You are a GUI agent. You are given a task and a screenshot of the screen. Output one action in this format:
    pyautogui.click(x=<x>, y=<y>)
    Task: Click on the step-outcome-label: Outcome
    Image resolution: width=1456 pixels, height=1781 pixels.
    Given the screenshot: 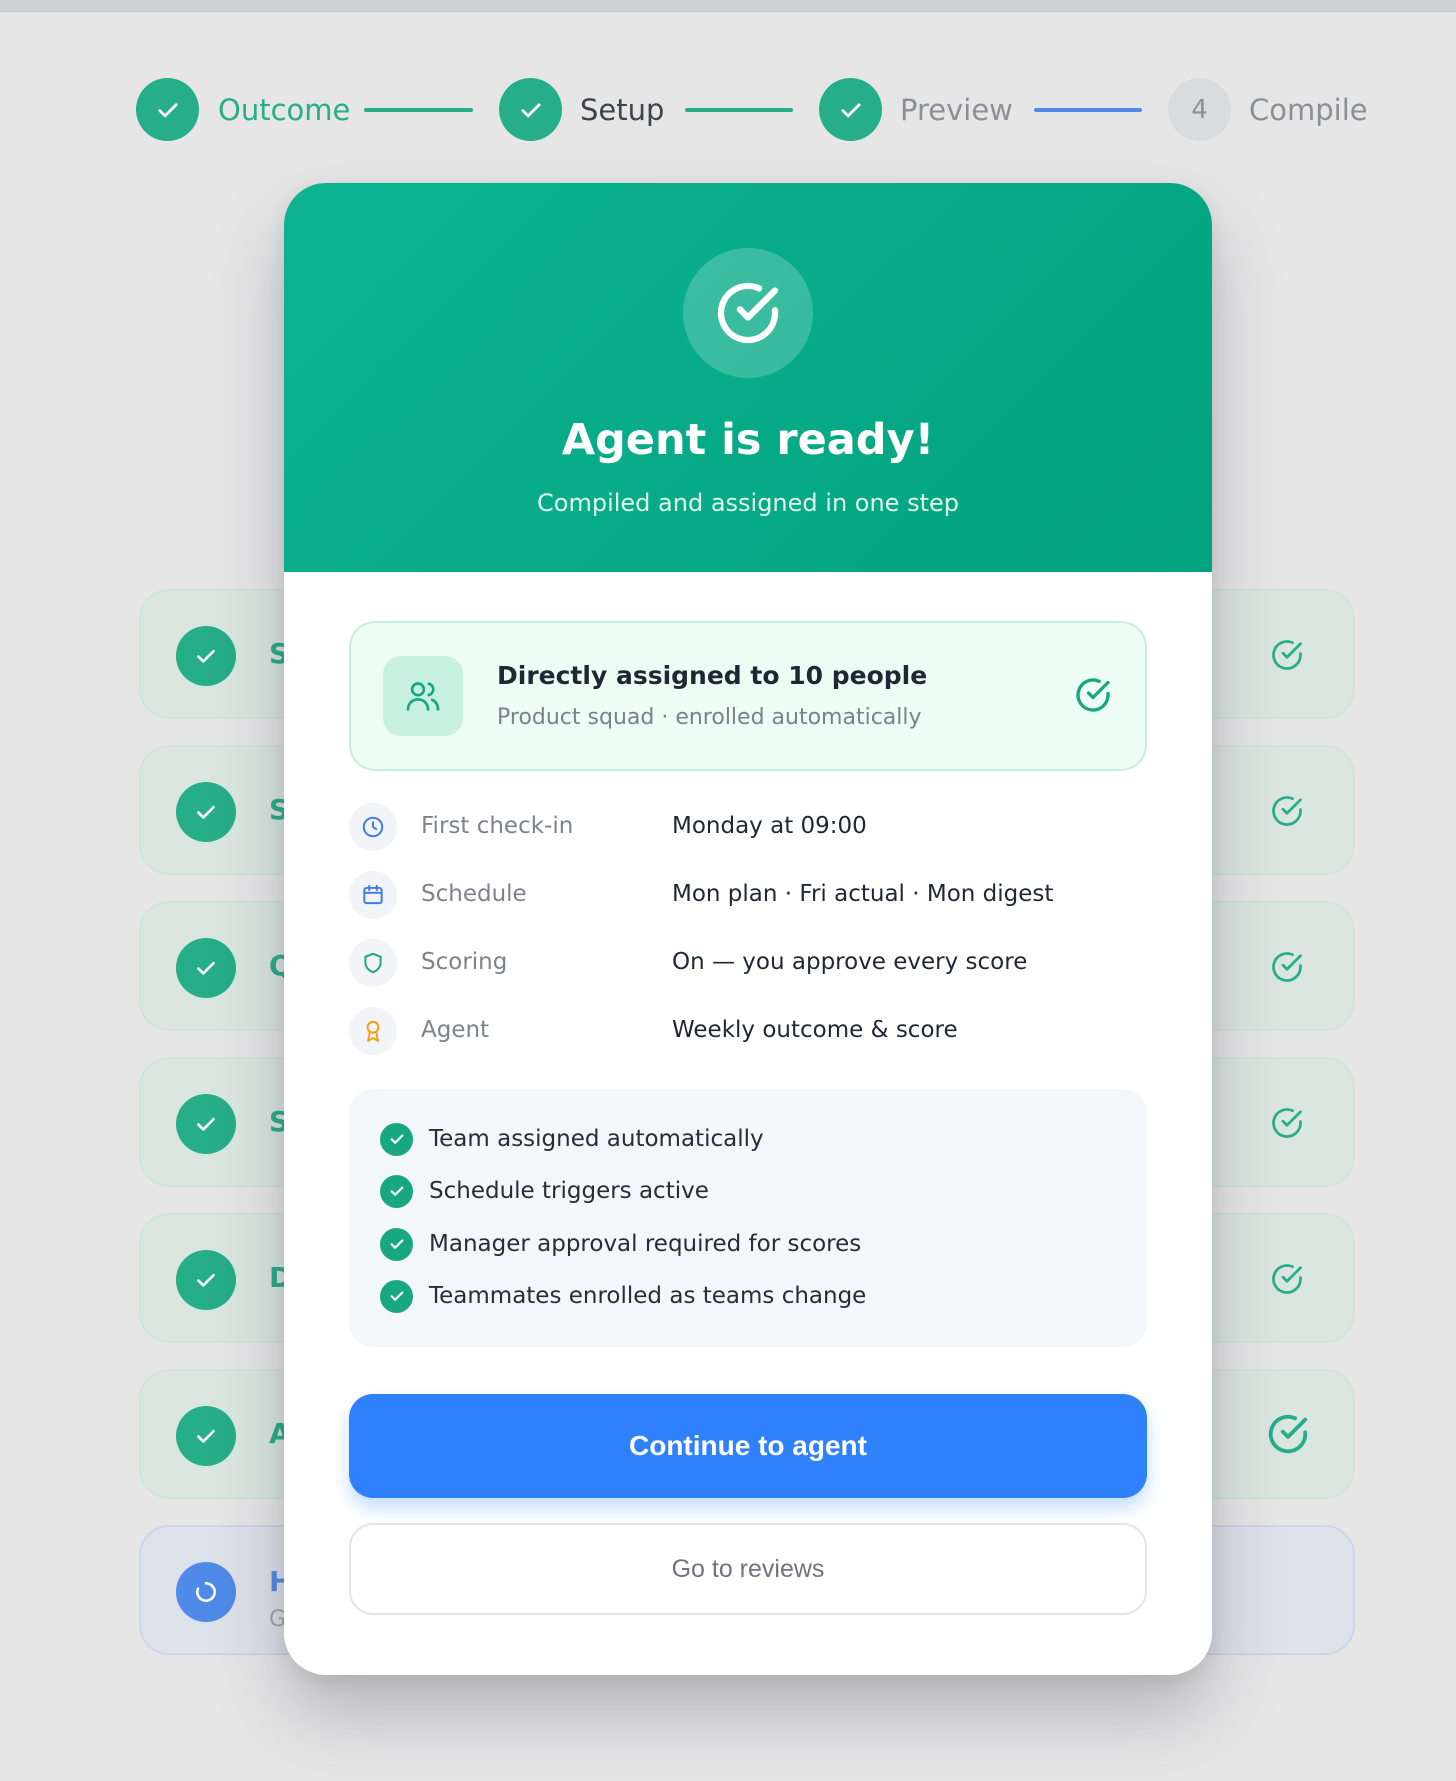 What is the action you would take?
    pyautogui.click(x=284, y=110)
    